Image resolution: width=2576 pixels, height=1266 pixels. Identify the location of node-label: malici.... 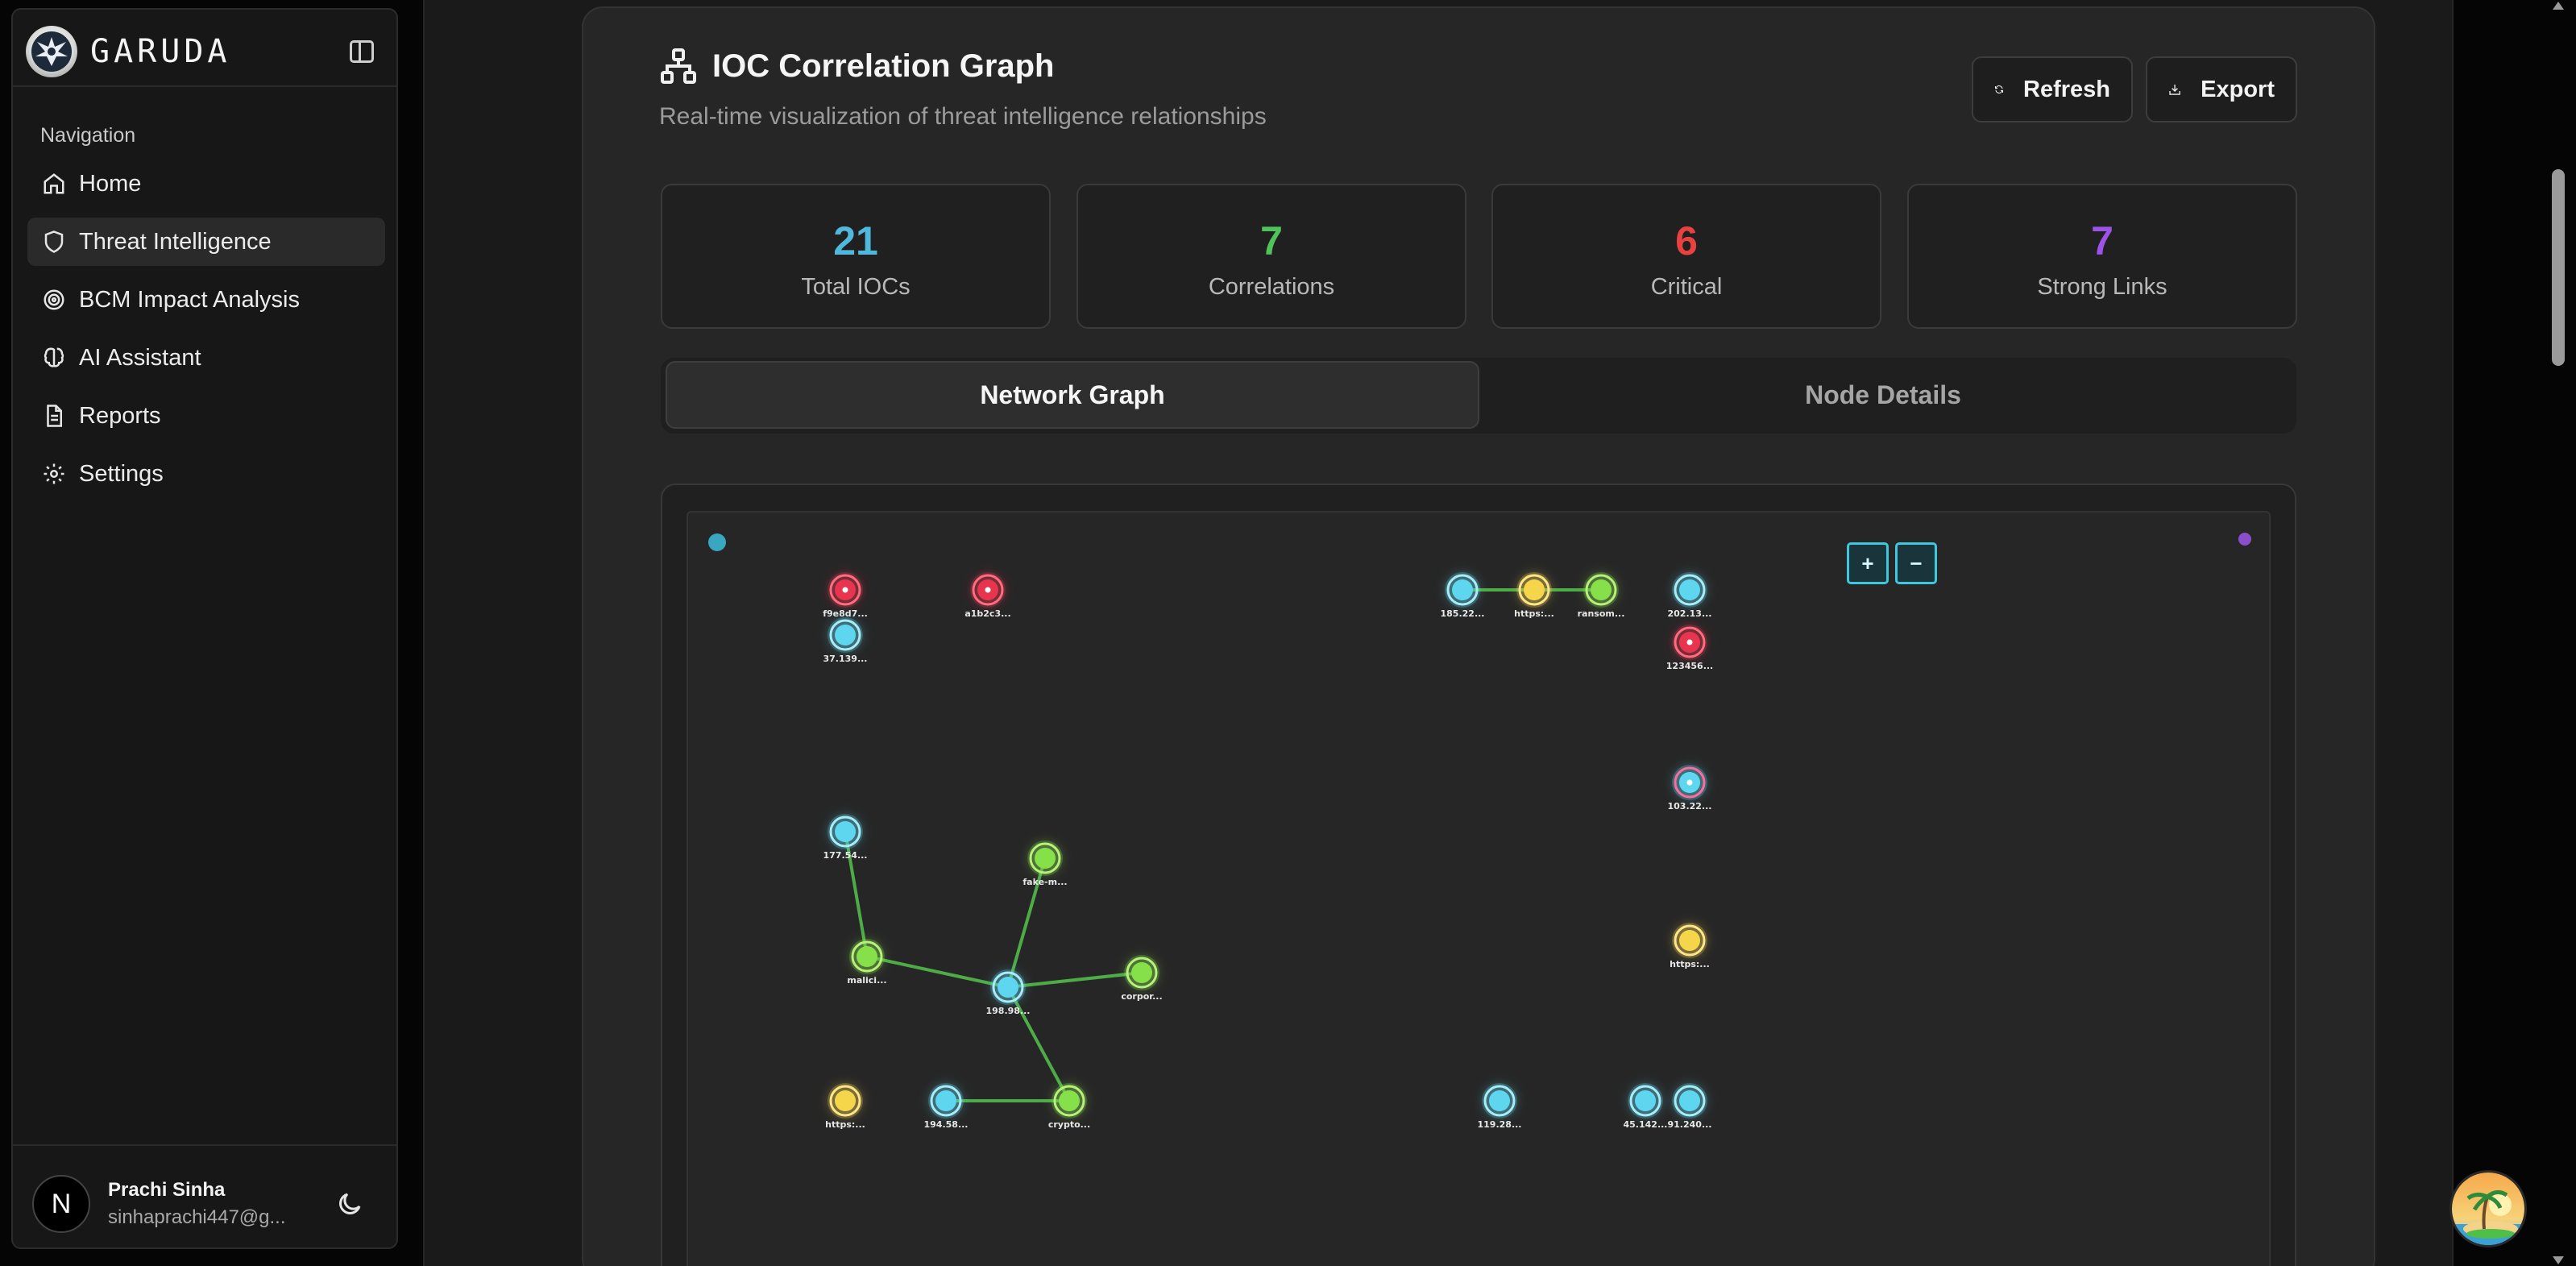
(866, 980).